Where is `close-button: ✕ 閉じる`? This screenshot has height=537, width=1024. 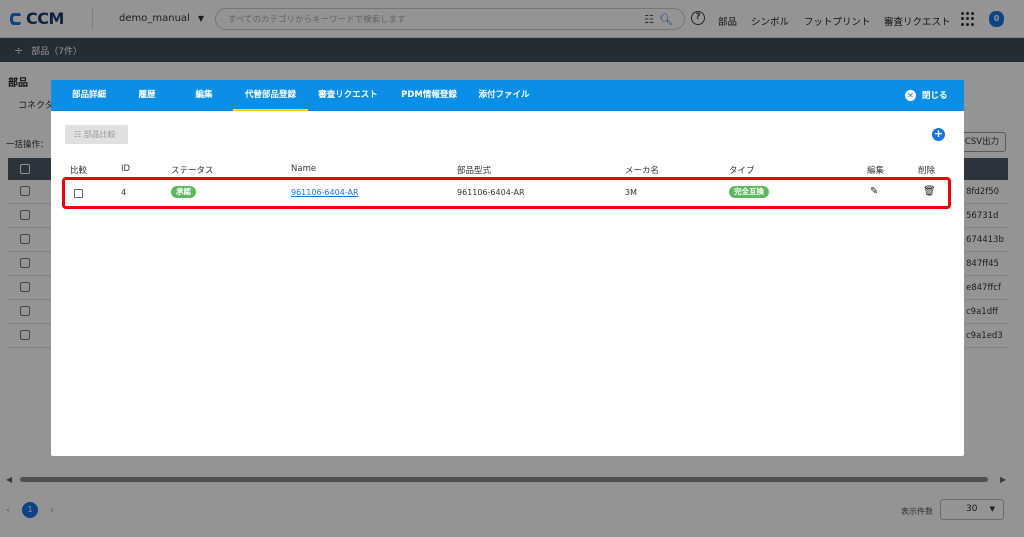 close-button: ✕ 閉じる is located at coordinates (926, 95).